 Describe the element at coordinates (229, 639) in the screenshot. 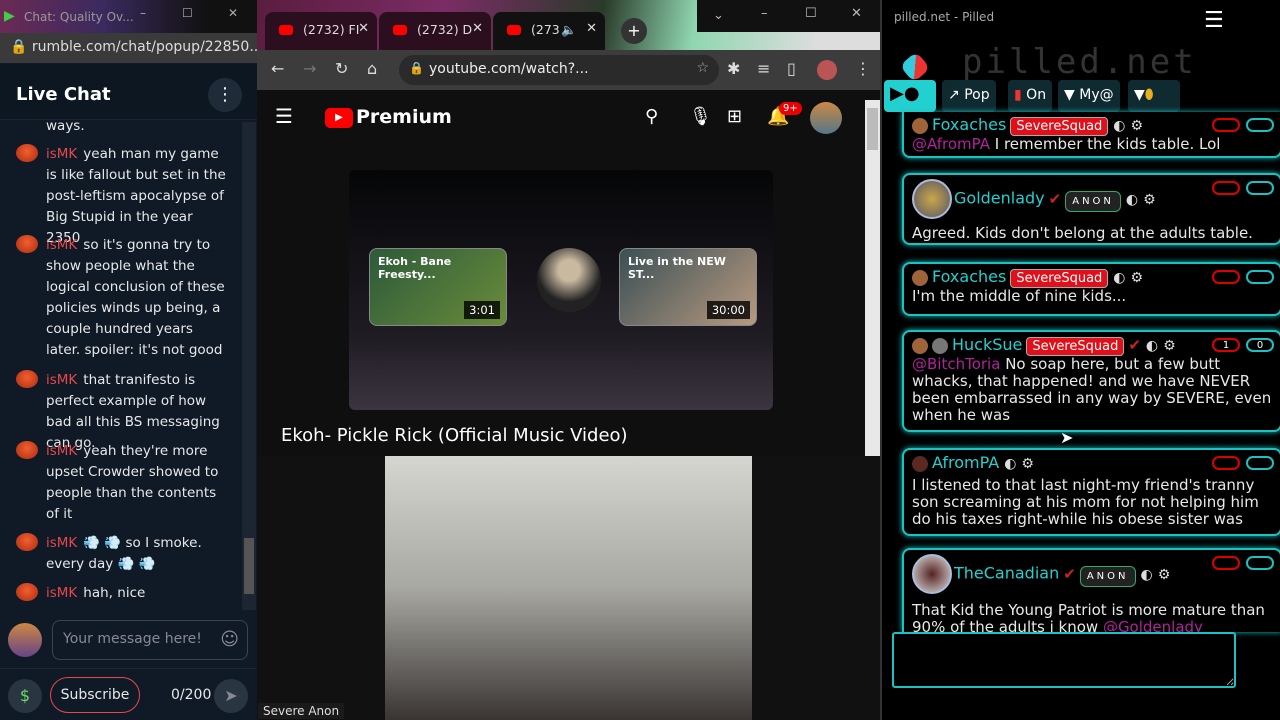

I see `emoji-icon: ☺` at that location.